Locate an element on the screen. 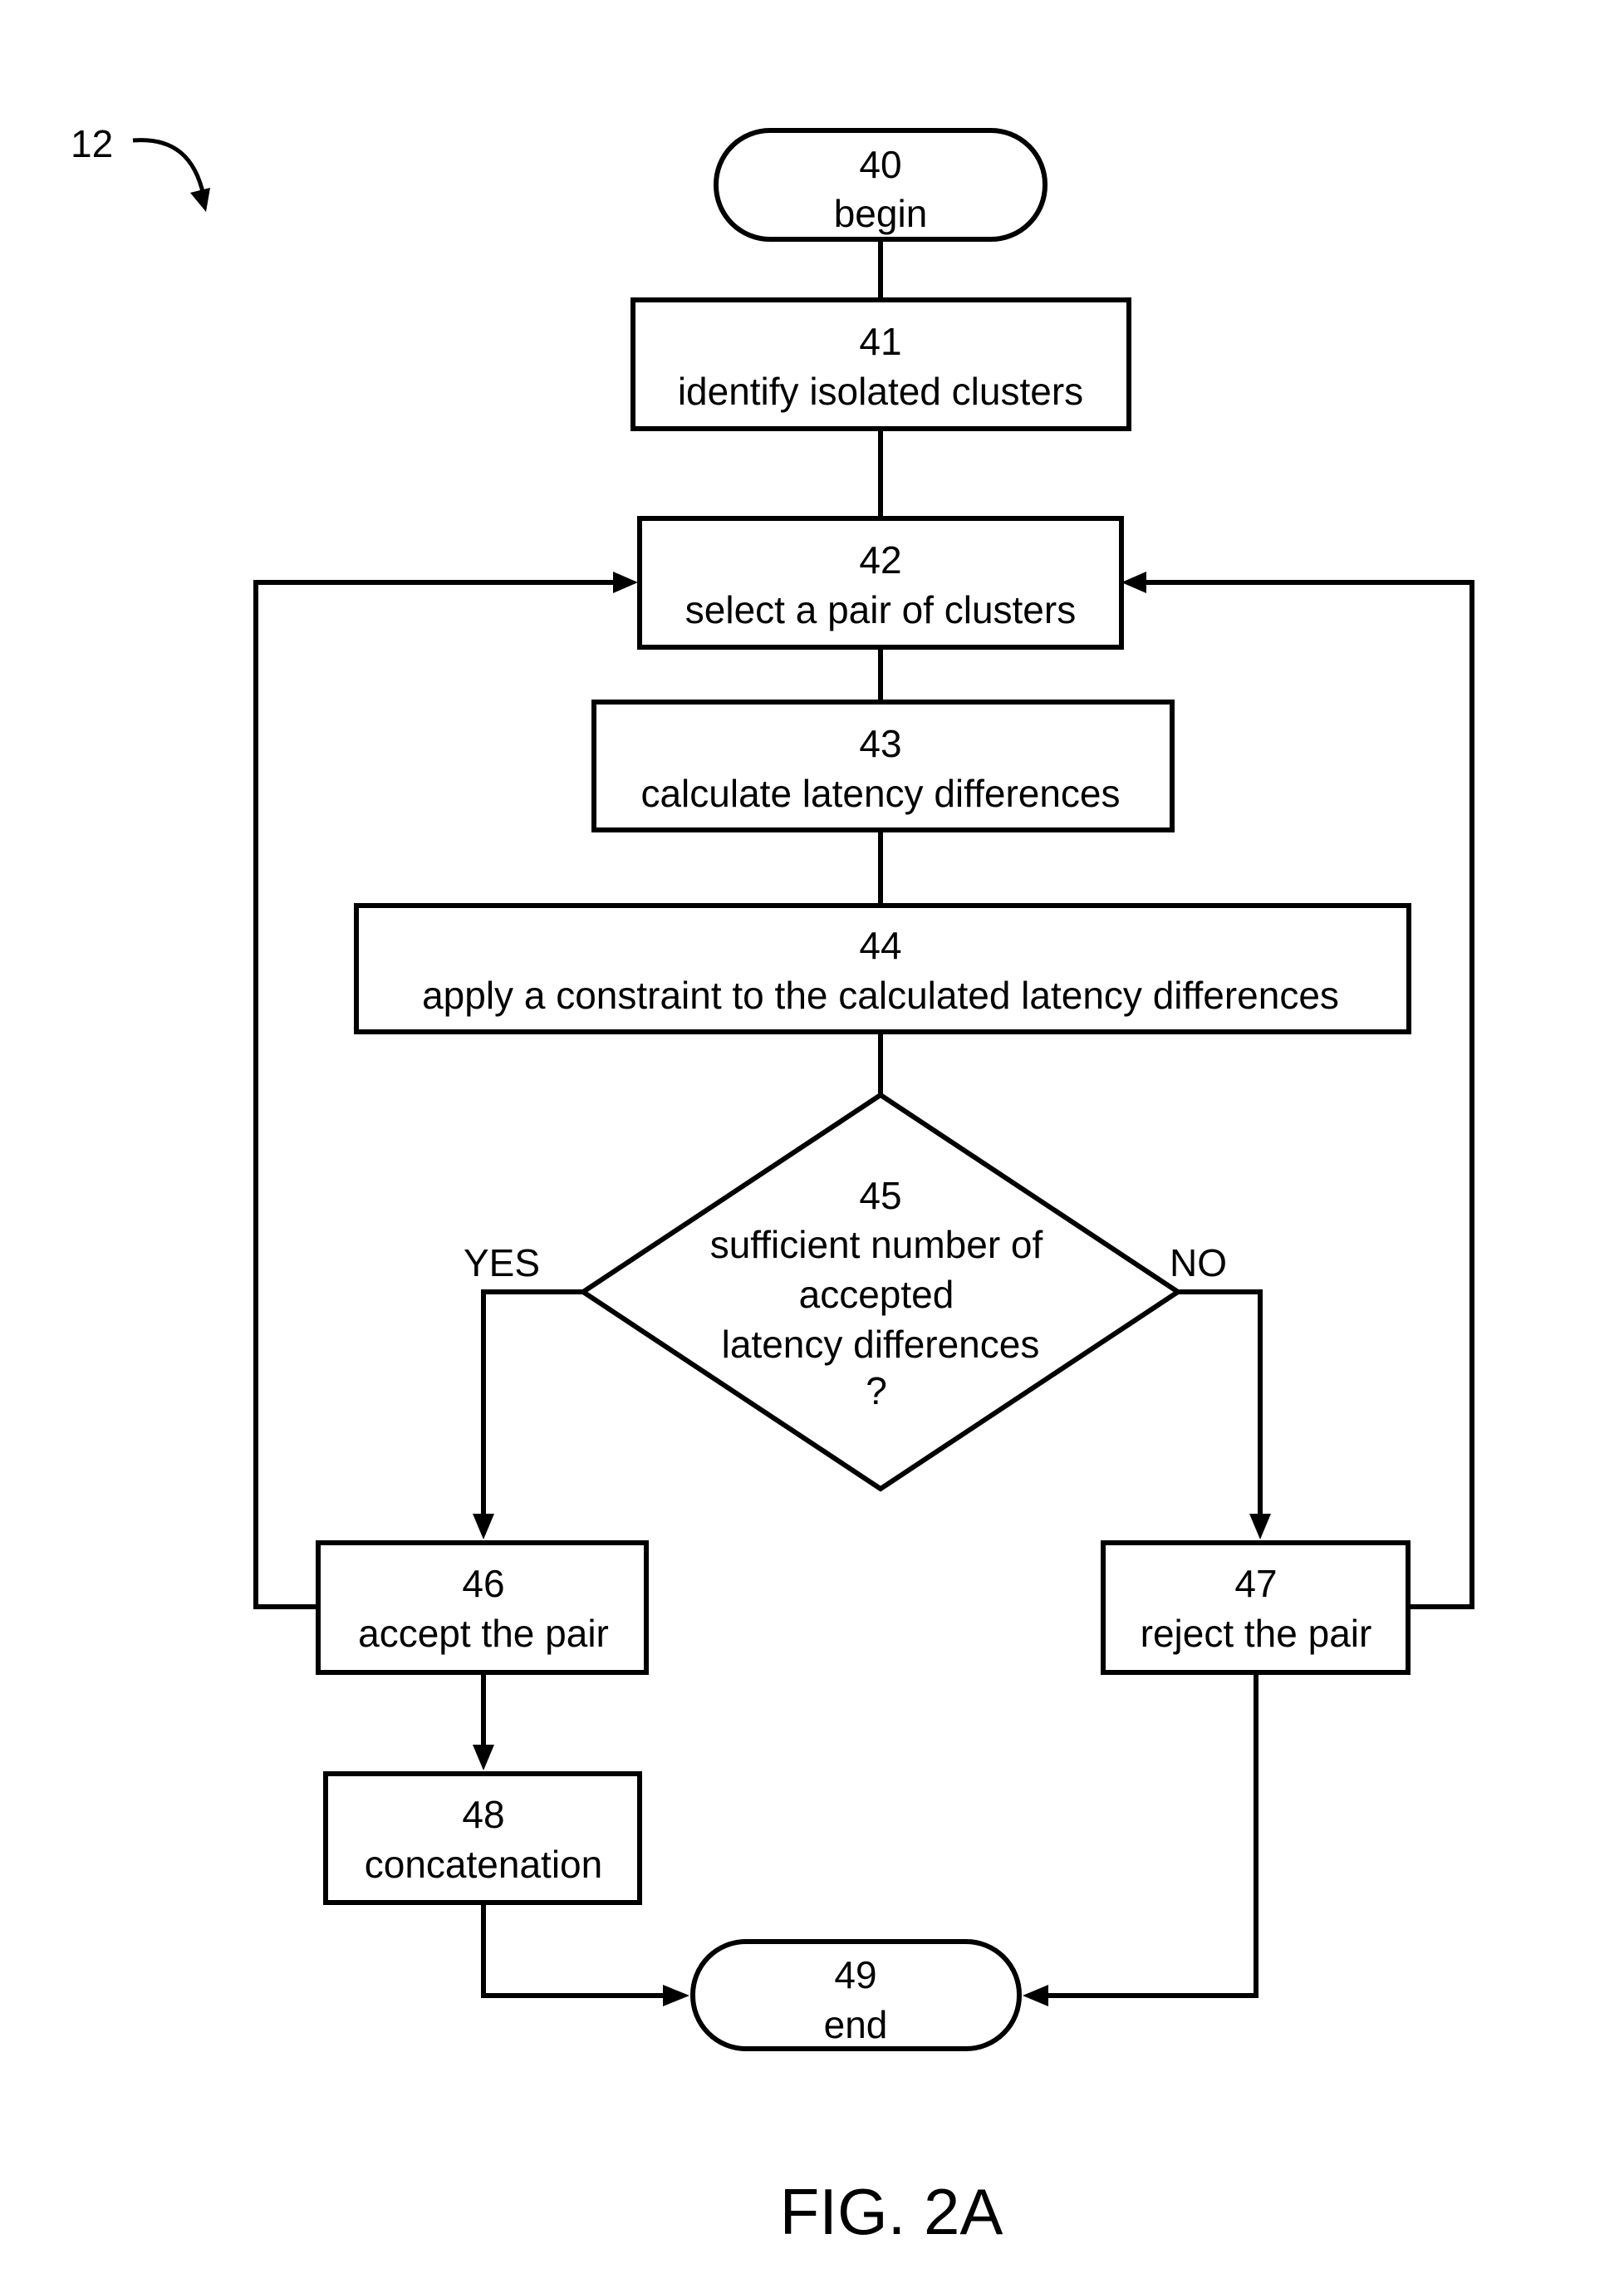  node-48-label: concatenation is located at coordinates (483, 1864).